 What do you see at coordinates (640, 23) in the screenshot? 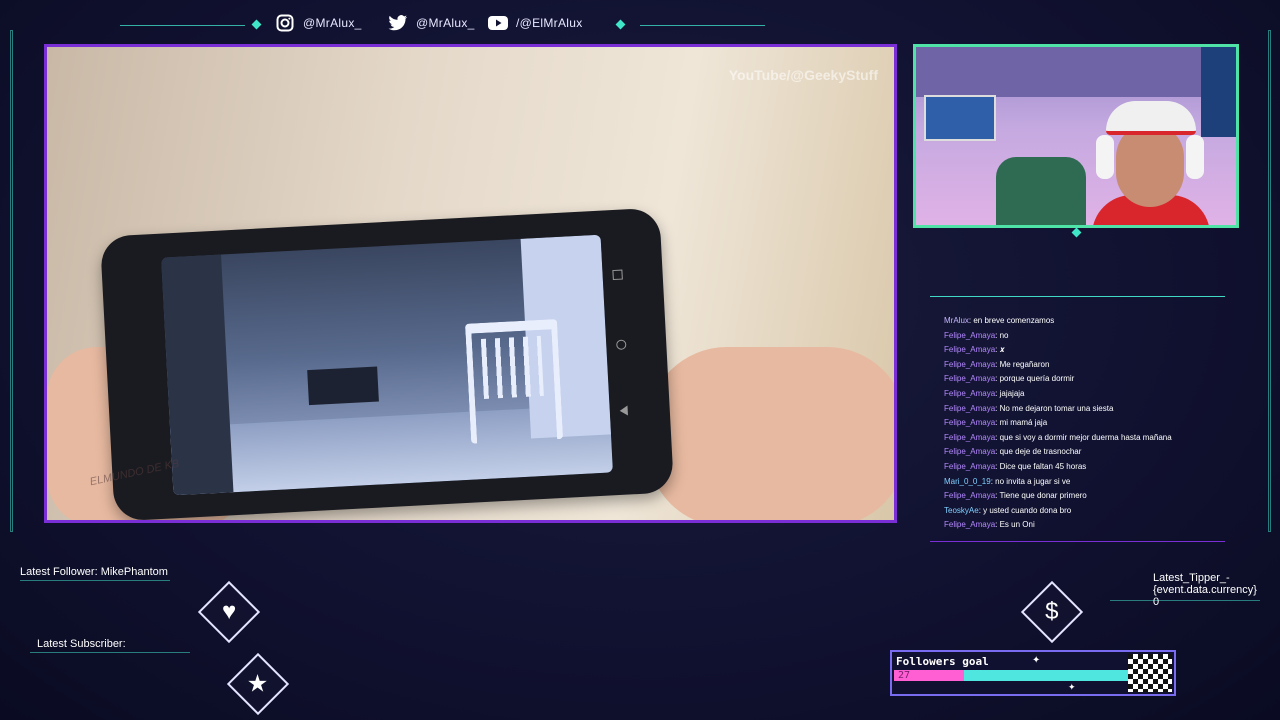
I see `social-bar: @MrAlux_ @MrAlux_ /@ElMrAlux` at bounding box center [640, 23].